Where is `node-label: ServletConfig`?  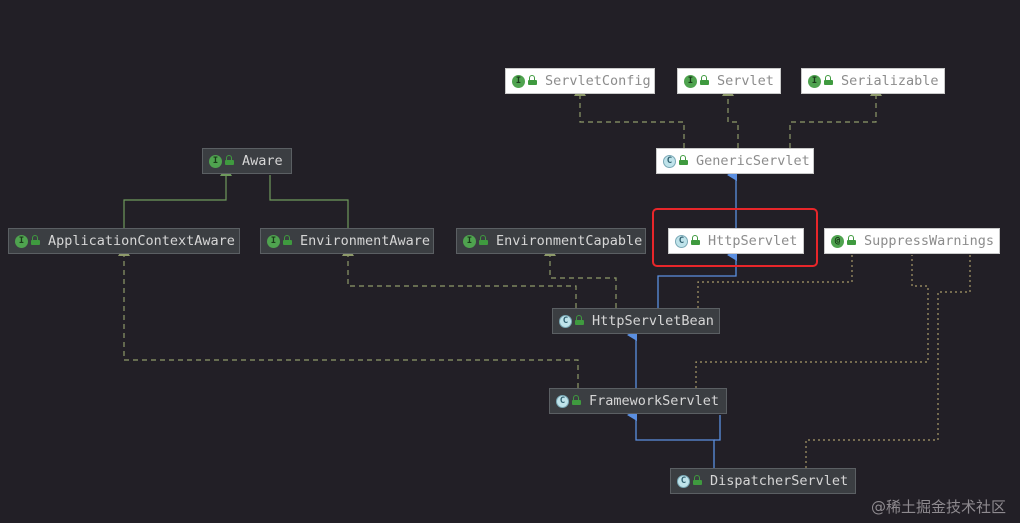 node-label: ServletConfig is located at coordinates (598, 81).